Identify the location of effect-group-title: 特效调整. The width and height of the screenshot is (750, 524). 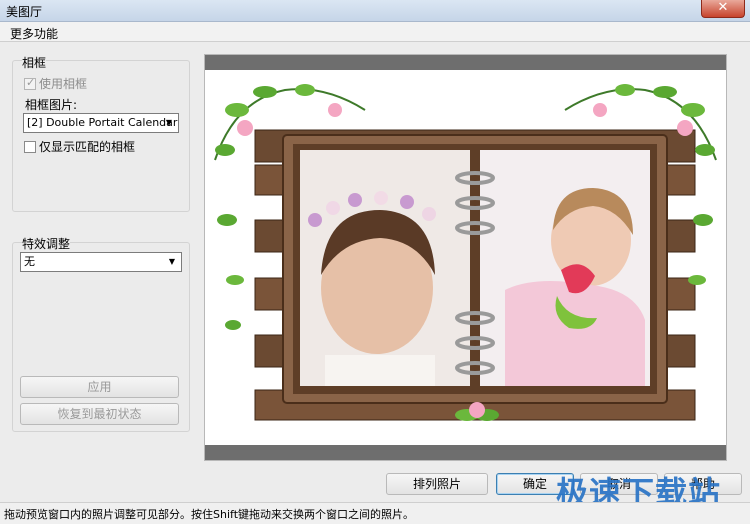
(46, 243).